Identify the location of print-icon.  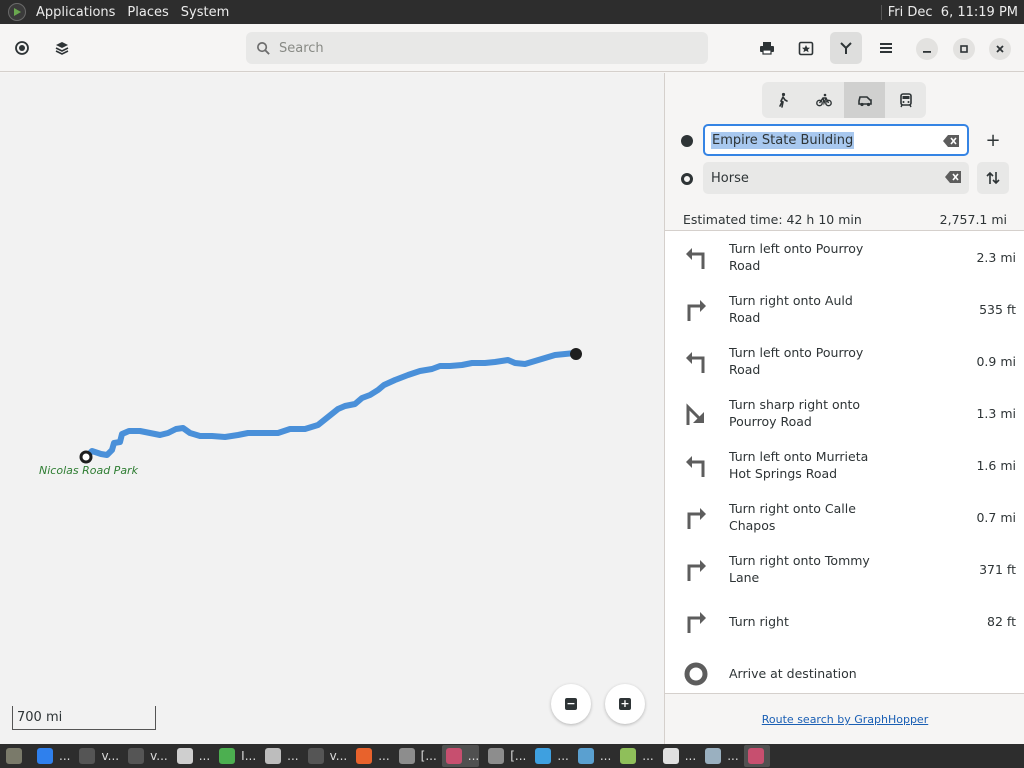
(767, 48).